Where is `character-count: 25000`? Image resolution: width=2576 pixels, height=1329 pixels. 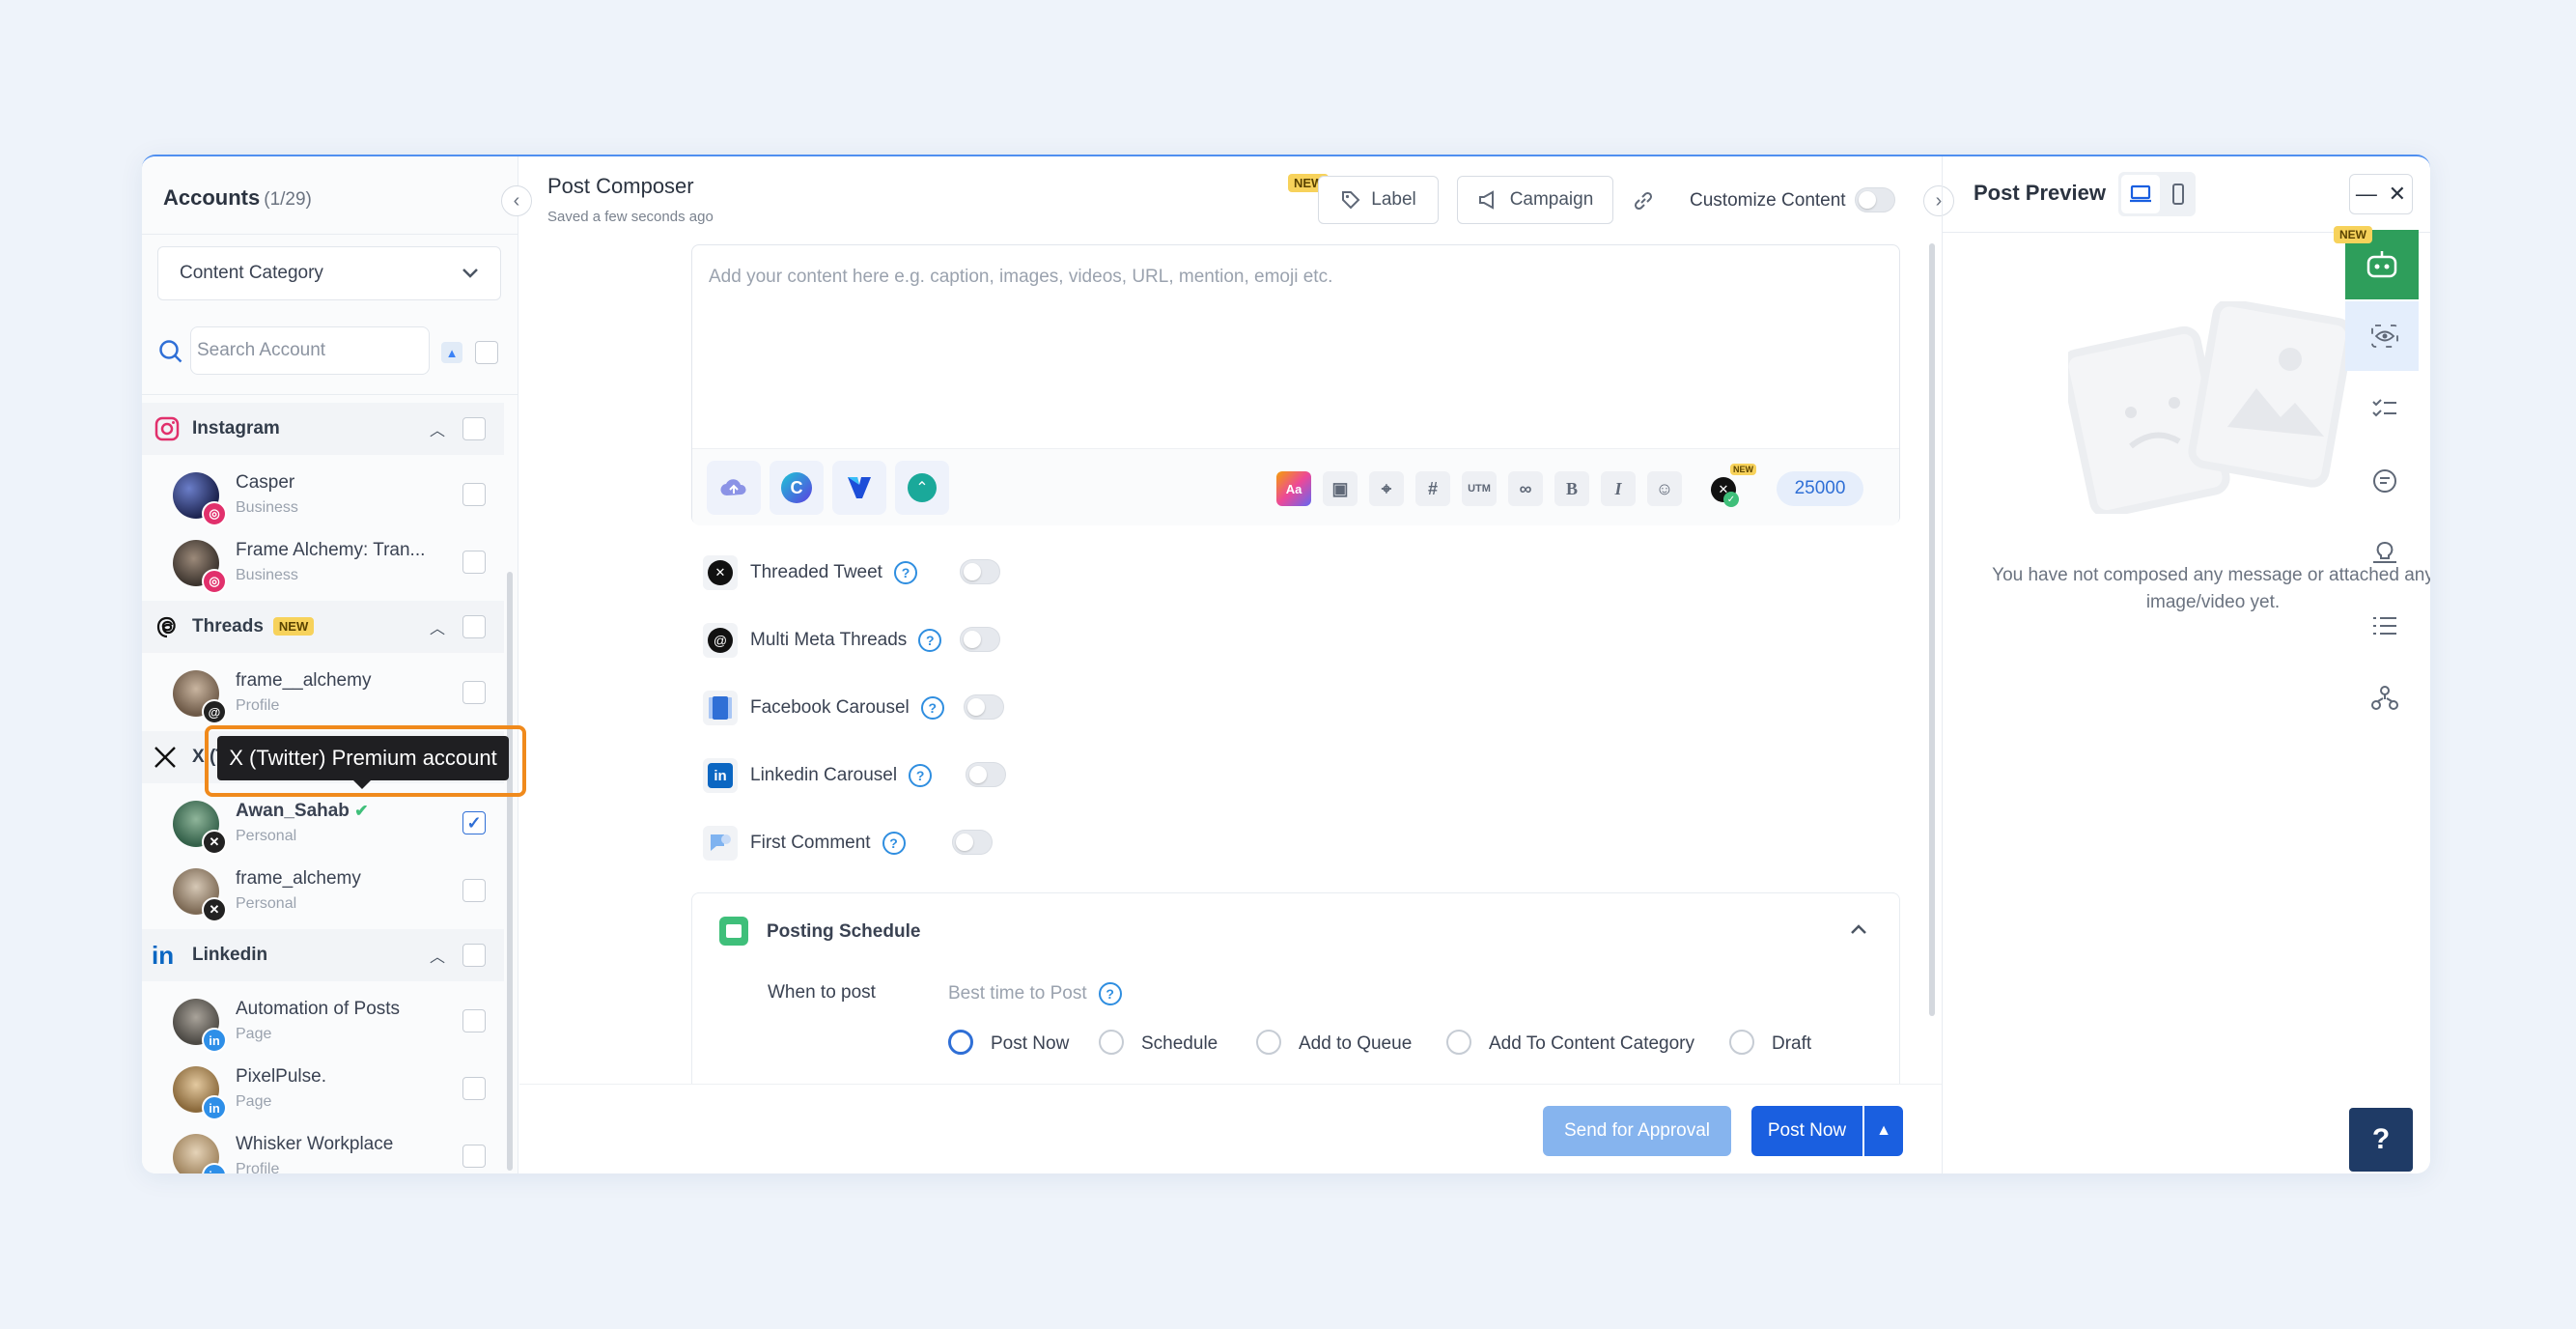
character-count: 25000 is located at coordinates (1820, 488).